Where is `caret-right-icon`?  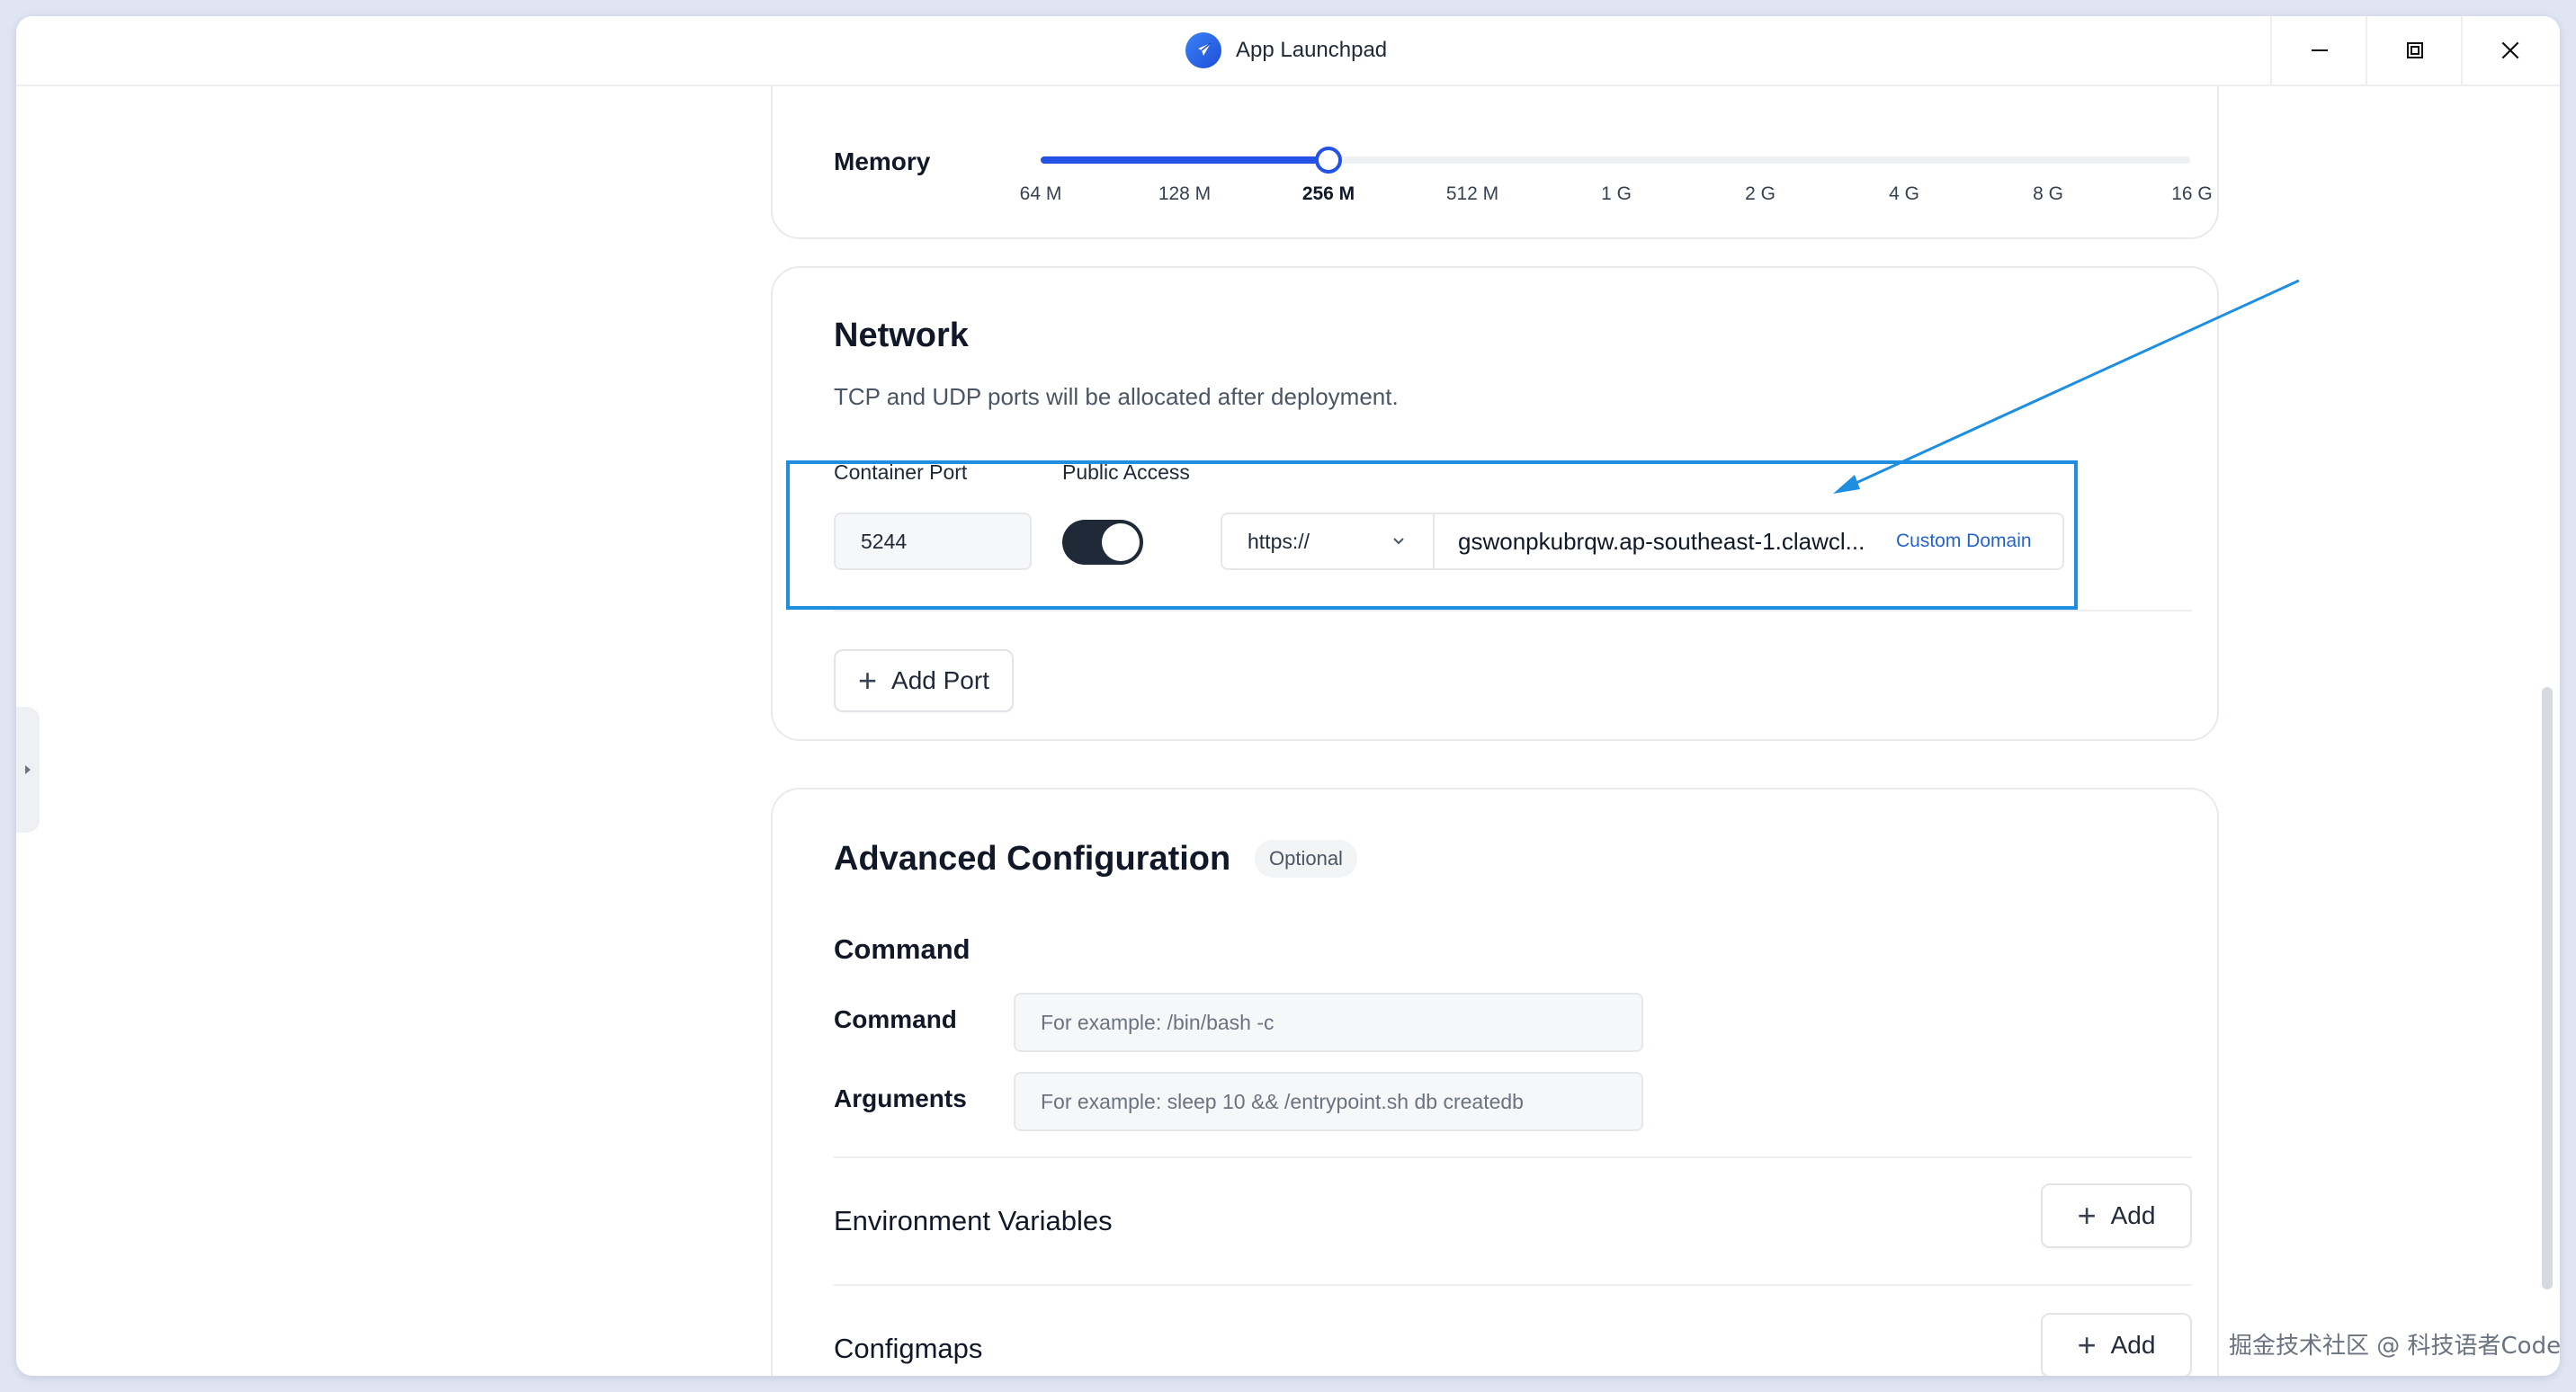
caret-right-icon is located at coordinates (28, 769).